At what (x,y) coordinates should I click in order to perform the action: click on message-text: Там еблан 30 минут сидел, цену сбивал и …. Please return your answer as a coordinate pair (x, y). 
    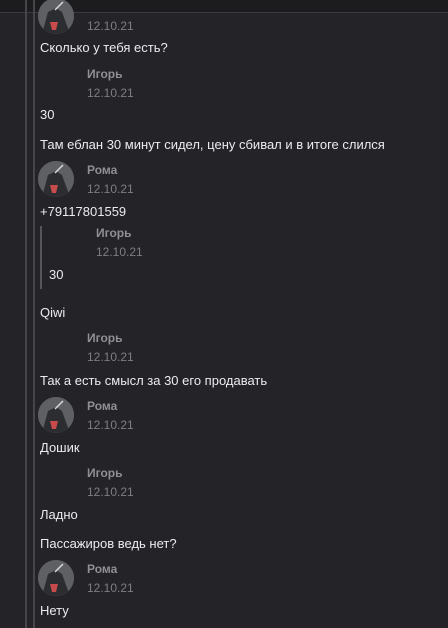
    Looking at the image, I should click on (212, 144).